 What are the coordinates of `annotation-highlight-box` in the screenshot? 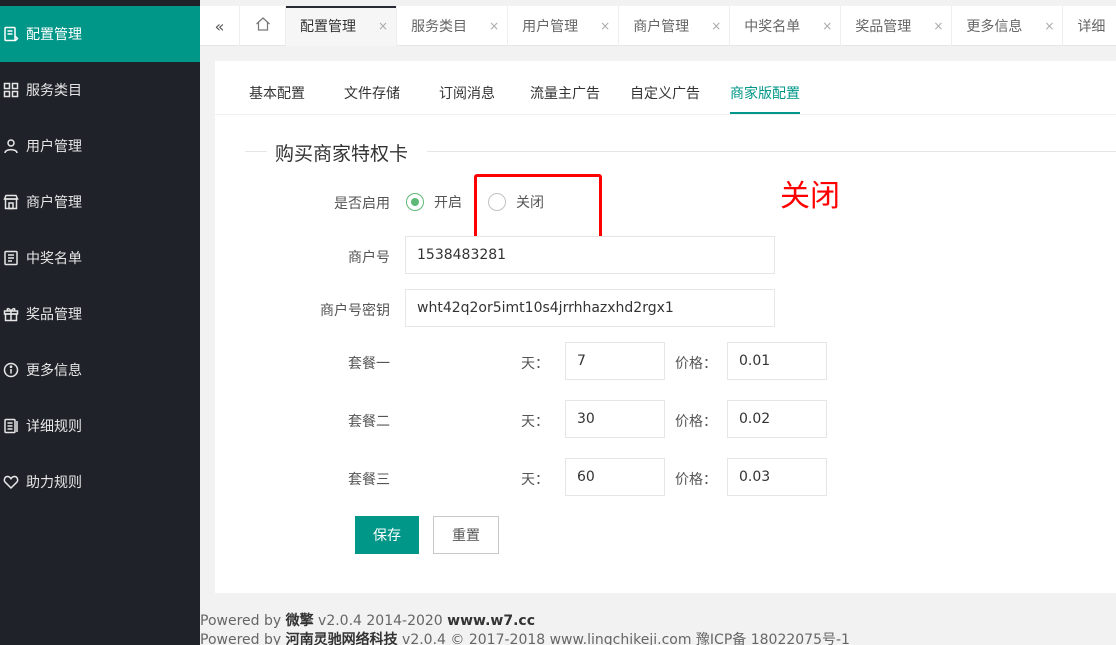 It's located at (538, 207).